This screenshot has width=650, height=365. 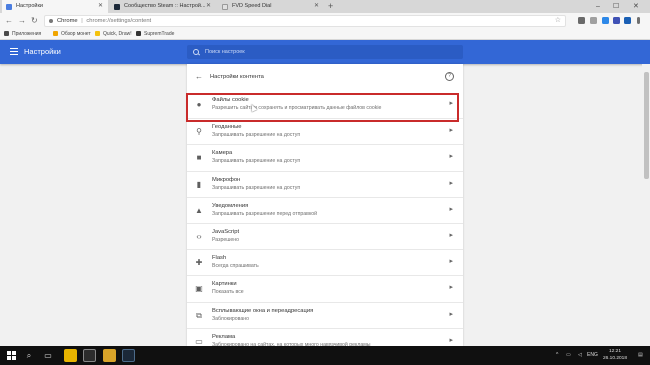 What do you see at coordinates (42, 51) in the screenshot?
I see `page-title: Настройки` at bounding box center [42, 51].